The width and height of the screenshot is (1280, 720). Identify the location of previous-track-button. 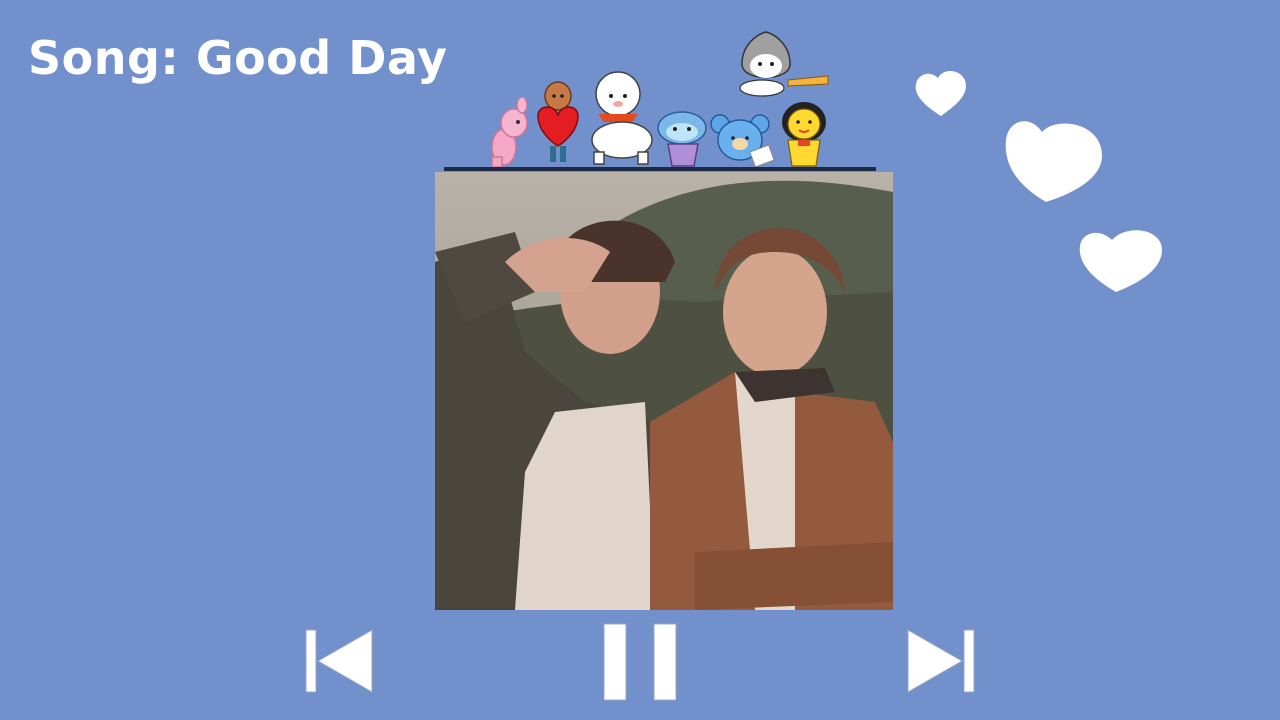
(339, 661).